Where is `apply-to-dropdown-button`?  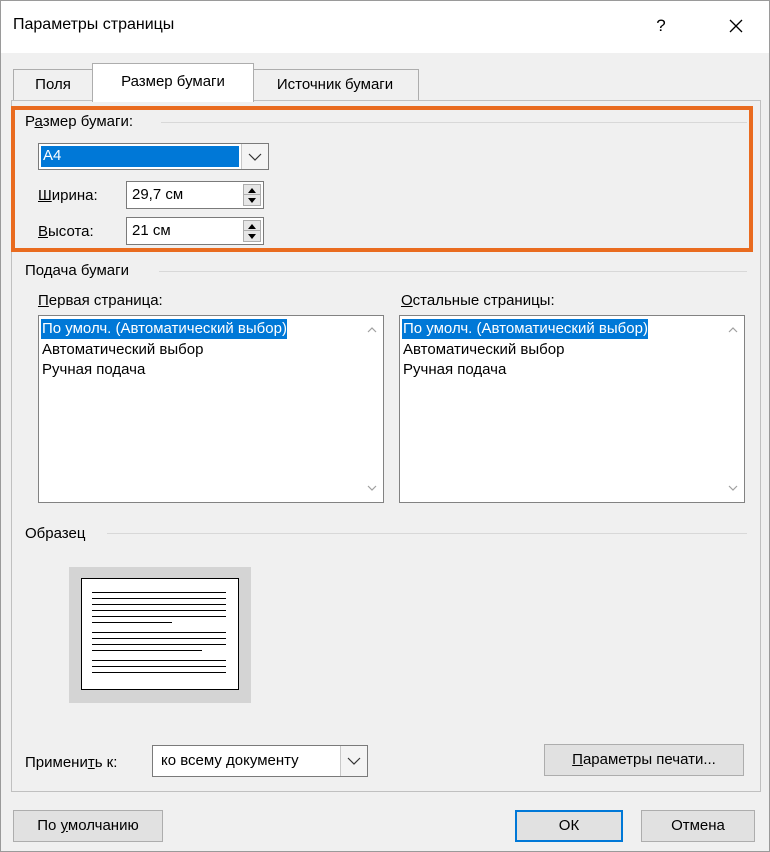 apply-to-dropdown-button is located at coordinates (353, 761).